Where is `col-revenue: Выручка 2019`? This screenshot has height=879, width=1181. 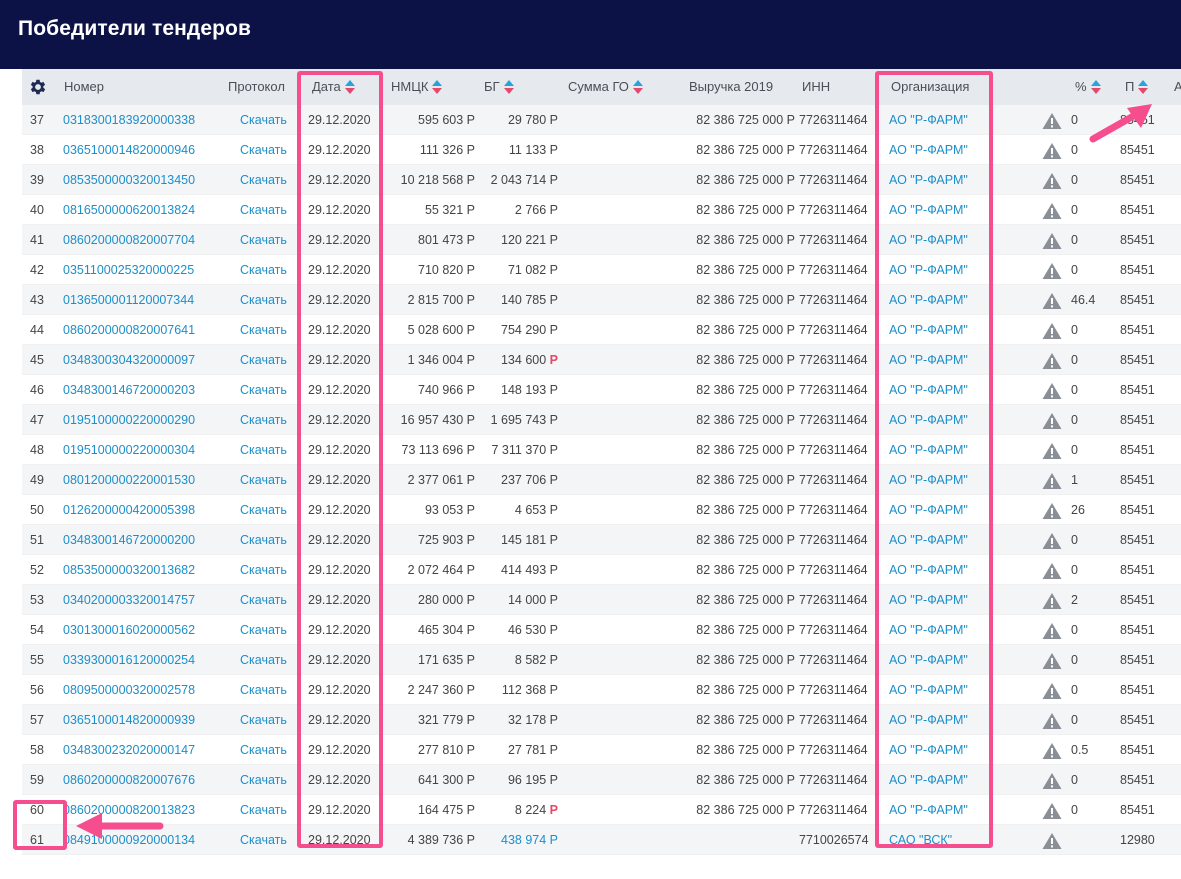
col-revenue: Выручка 2019 is located at coordinates (731, 87).